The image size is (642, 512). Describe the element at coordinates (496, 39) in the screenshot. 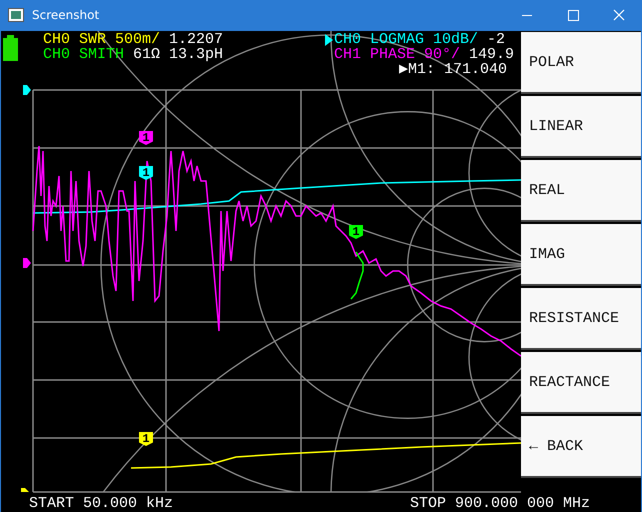

I see `trace-value: -2` at that location.